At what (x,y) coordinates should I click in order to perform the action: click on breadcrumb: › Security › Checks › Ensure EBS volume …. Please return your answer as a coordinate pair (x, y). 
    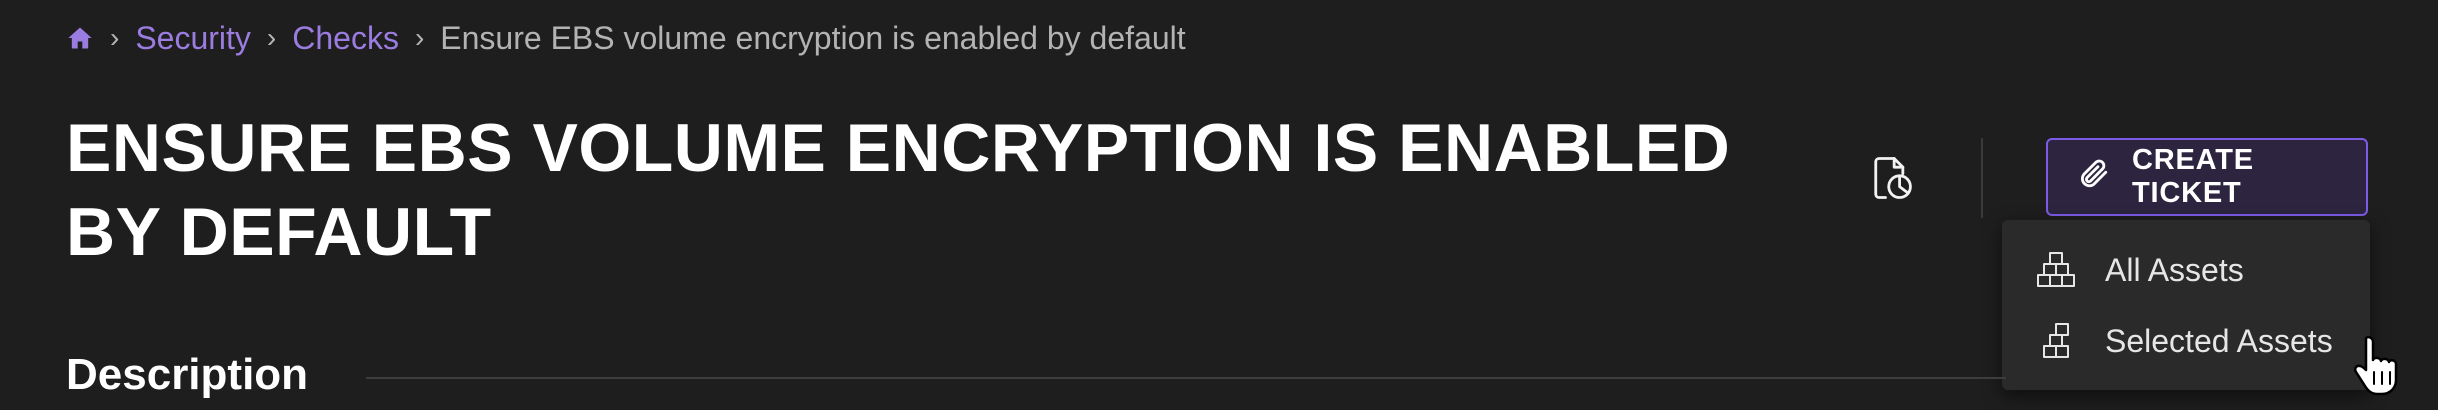
    Looking at the image, I should click on (626, 38).